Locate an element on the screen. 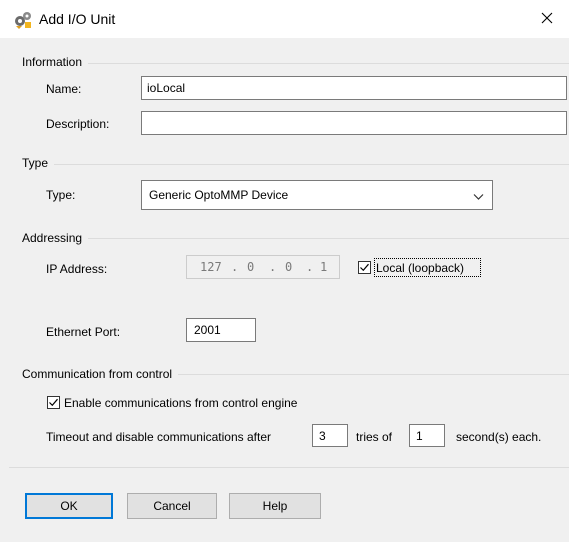 This screenshot has height=542, width=569. ip-address-label: IP Address: is located at coordinates (77, 269).